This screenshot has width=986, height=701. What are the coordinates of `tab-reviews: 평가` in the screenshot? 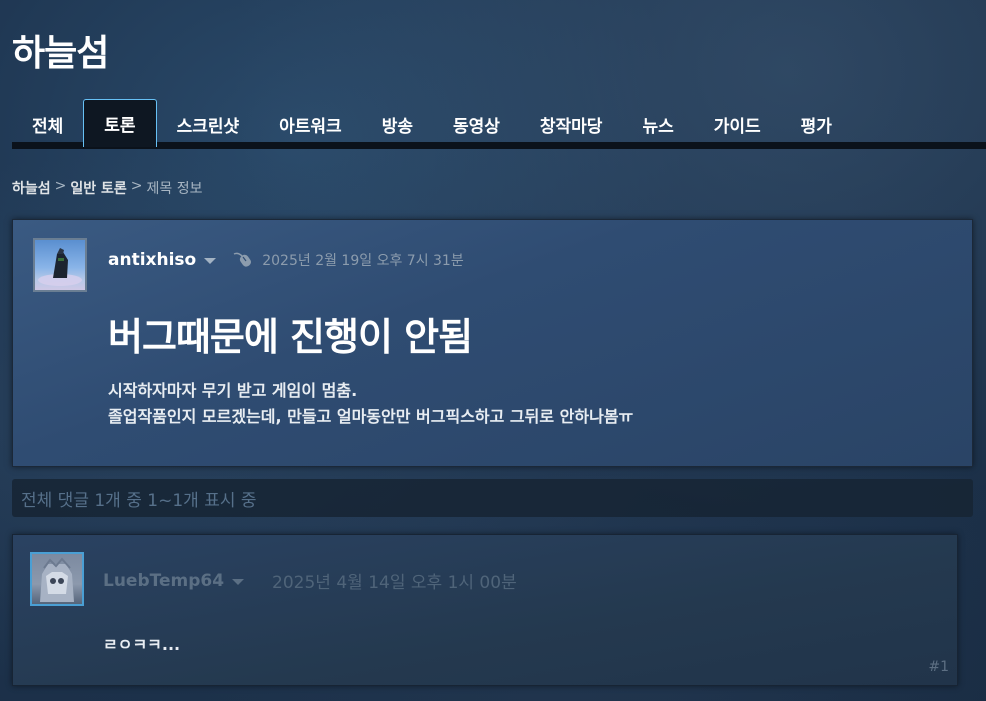 It's located at (816, 124).